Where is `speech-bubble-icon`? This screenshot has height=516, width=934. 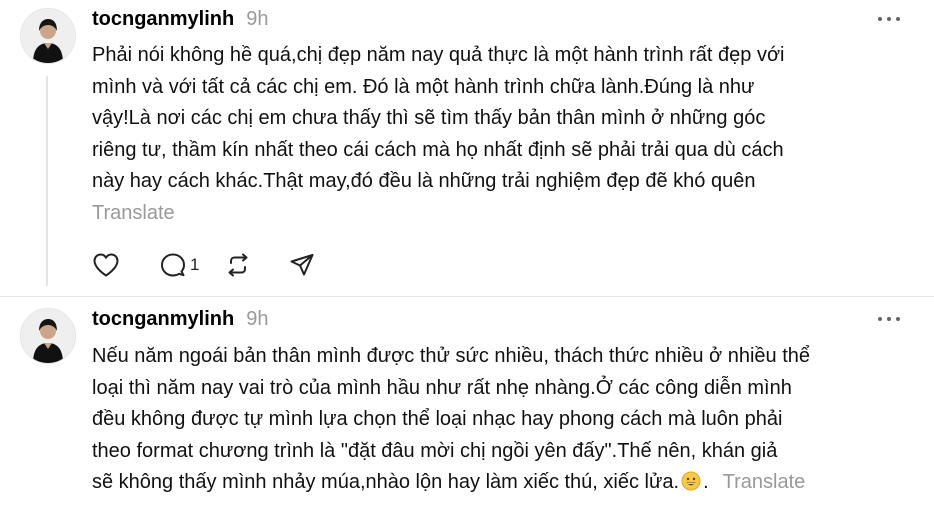
speech-bubble-icon is located at coordinates (173, 265).